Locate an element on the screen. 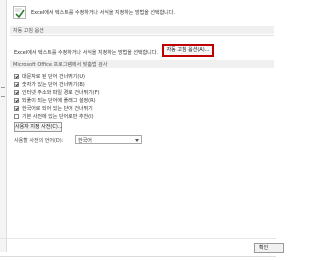 Image resolution: width=320 pixels, height=260 pixels. dictionary-language-label: 사용할 사전의 언어(D): is located at coordinates (39, 141).